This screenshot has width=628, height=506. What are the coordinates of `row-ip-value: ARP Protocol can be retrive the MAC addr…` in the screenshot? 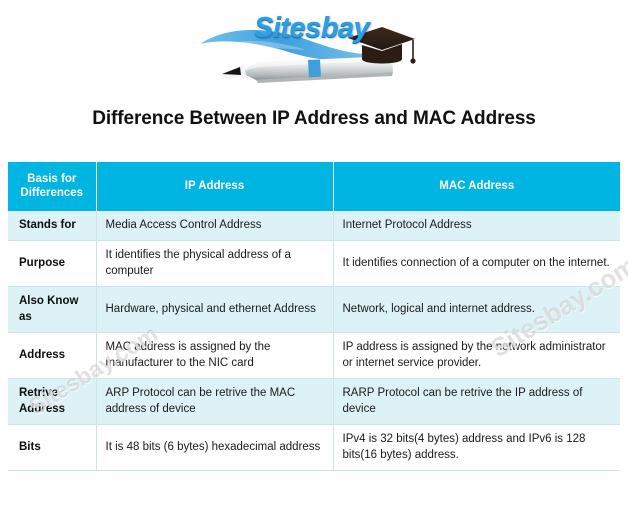 It's located at (215, 402).